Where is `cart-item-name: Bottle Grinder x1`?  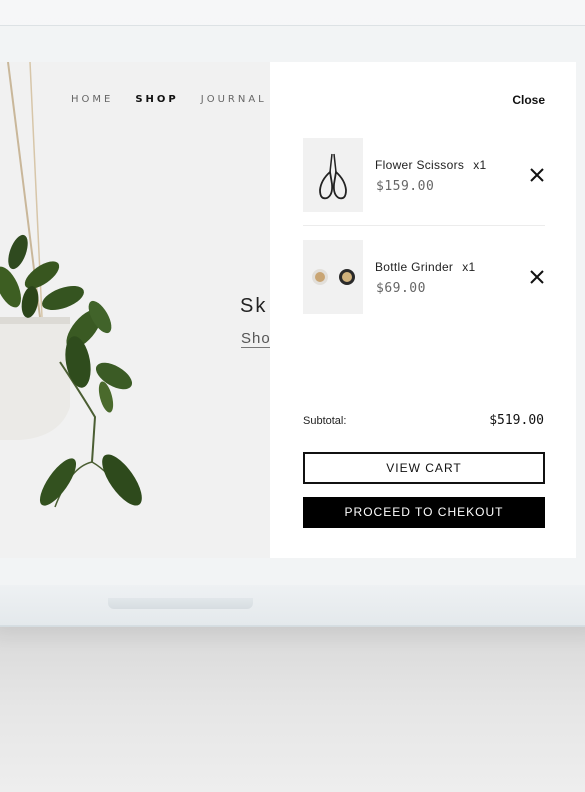
cart-item-name: Bottle Grinder x1 is located at coordinates (425, 267).